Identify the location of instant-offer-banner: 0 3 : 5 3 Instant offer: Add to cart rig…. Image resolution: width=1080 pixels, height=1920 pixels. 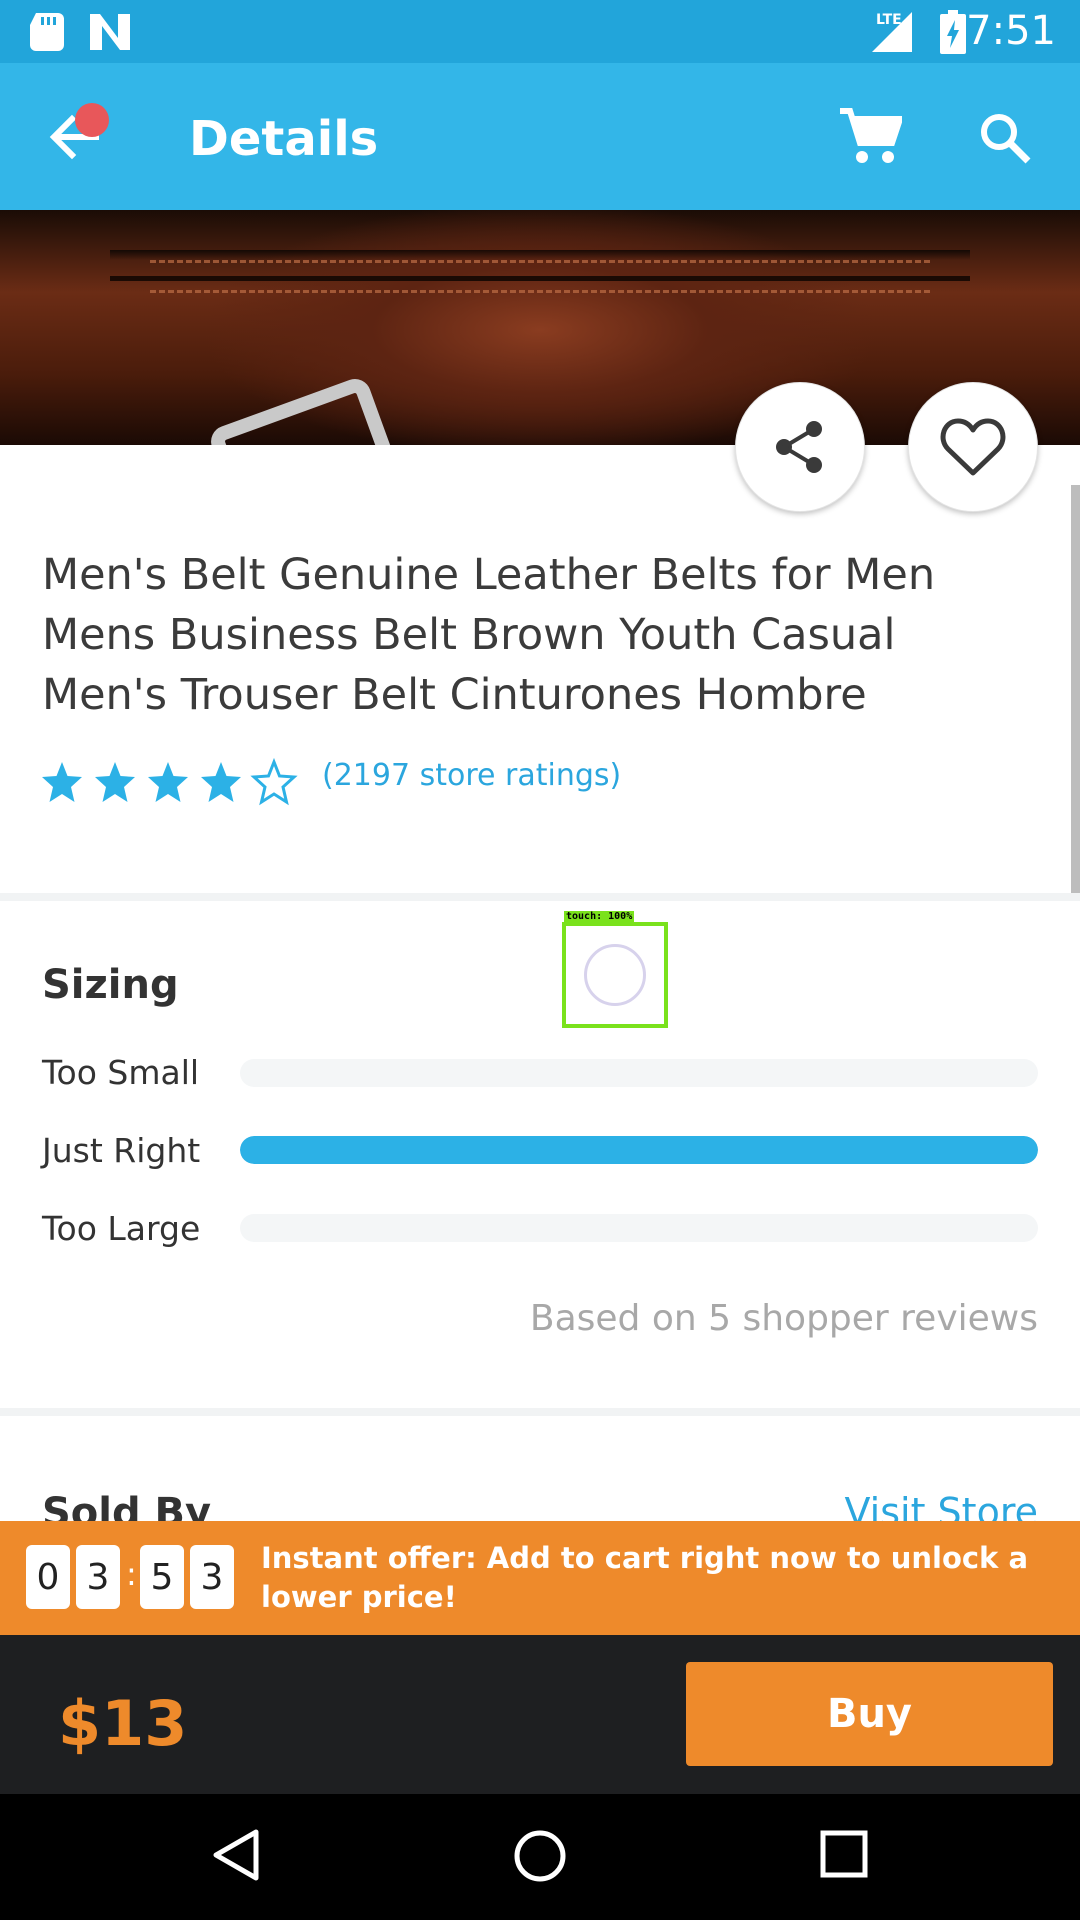
(540, 1578).